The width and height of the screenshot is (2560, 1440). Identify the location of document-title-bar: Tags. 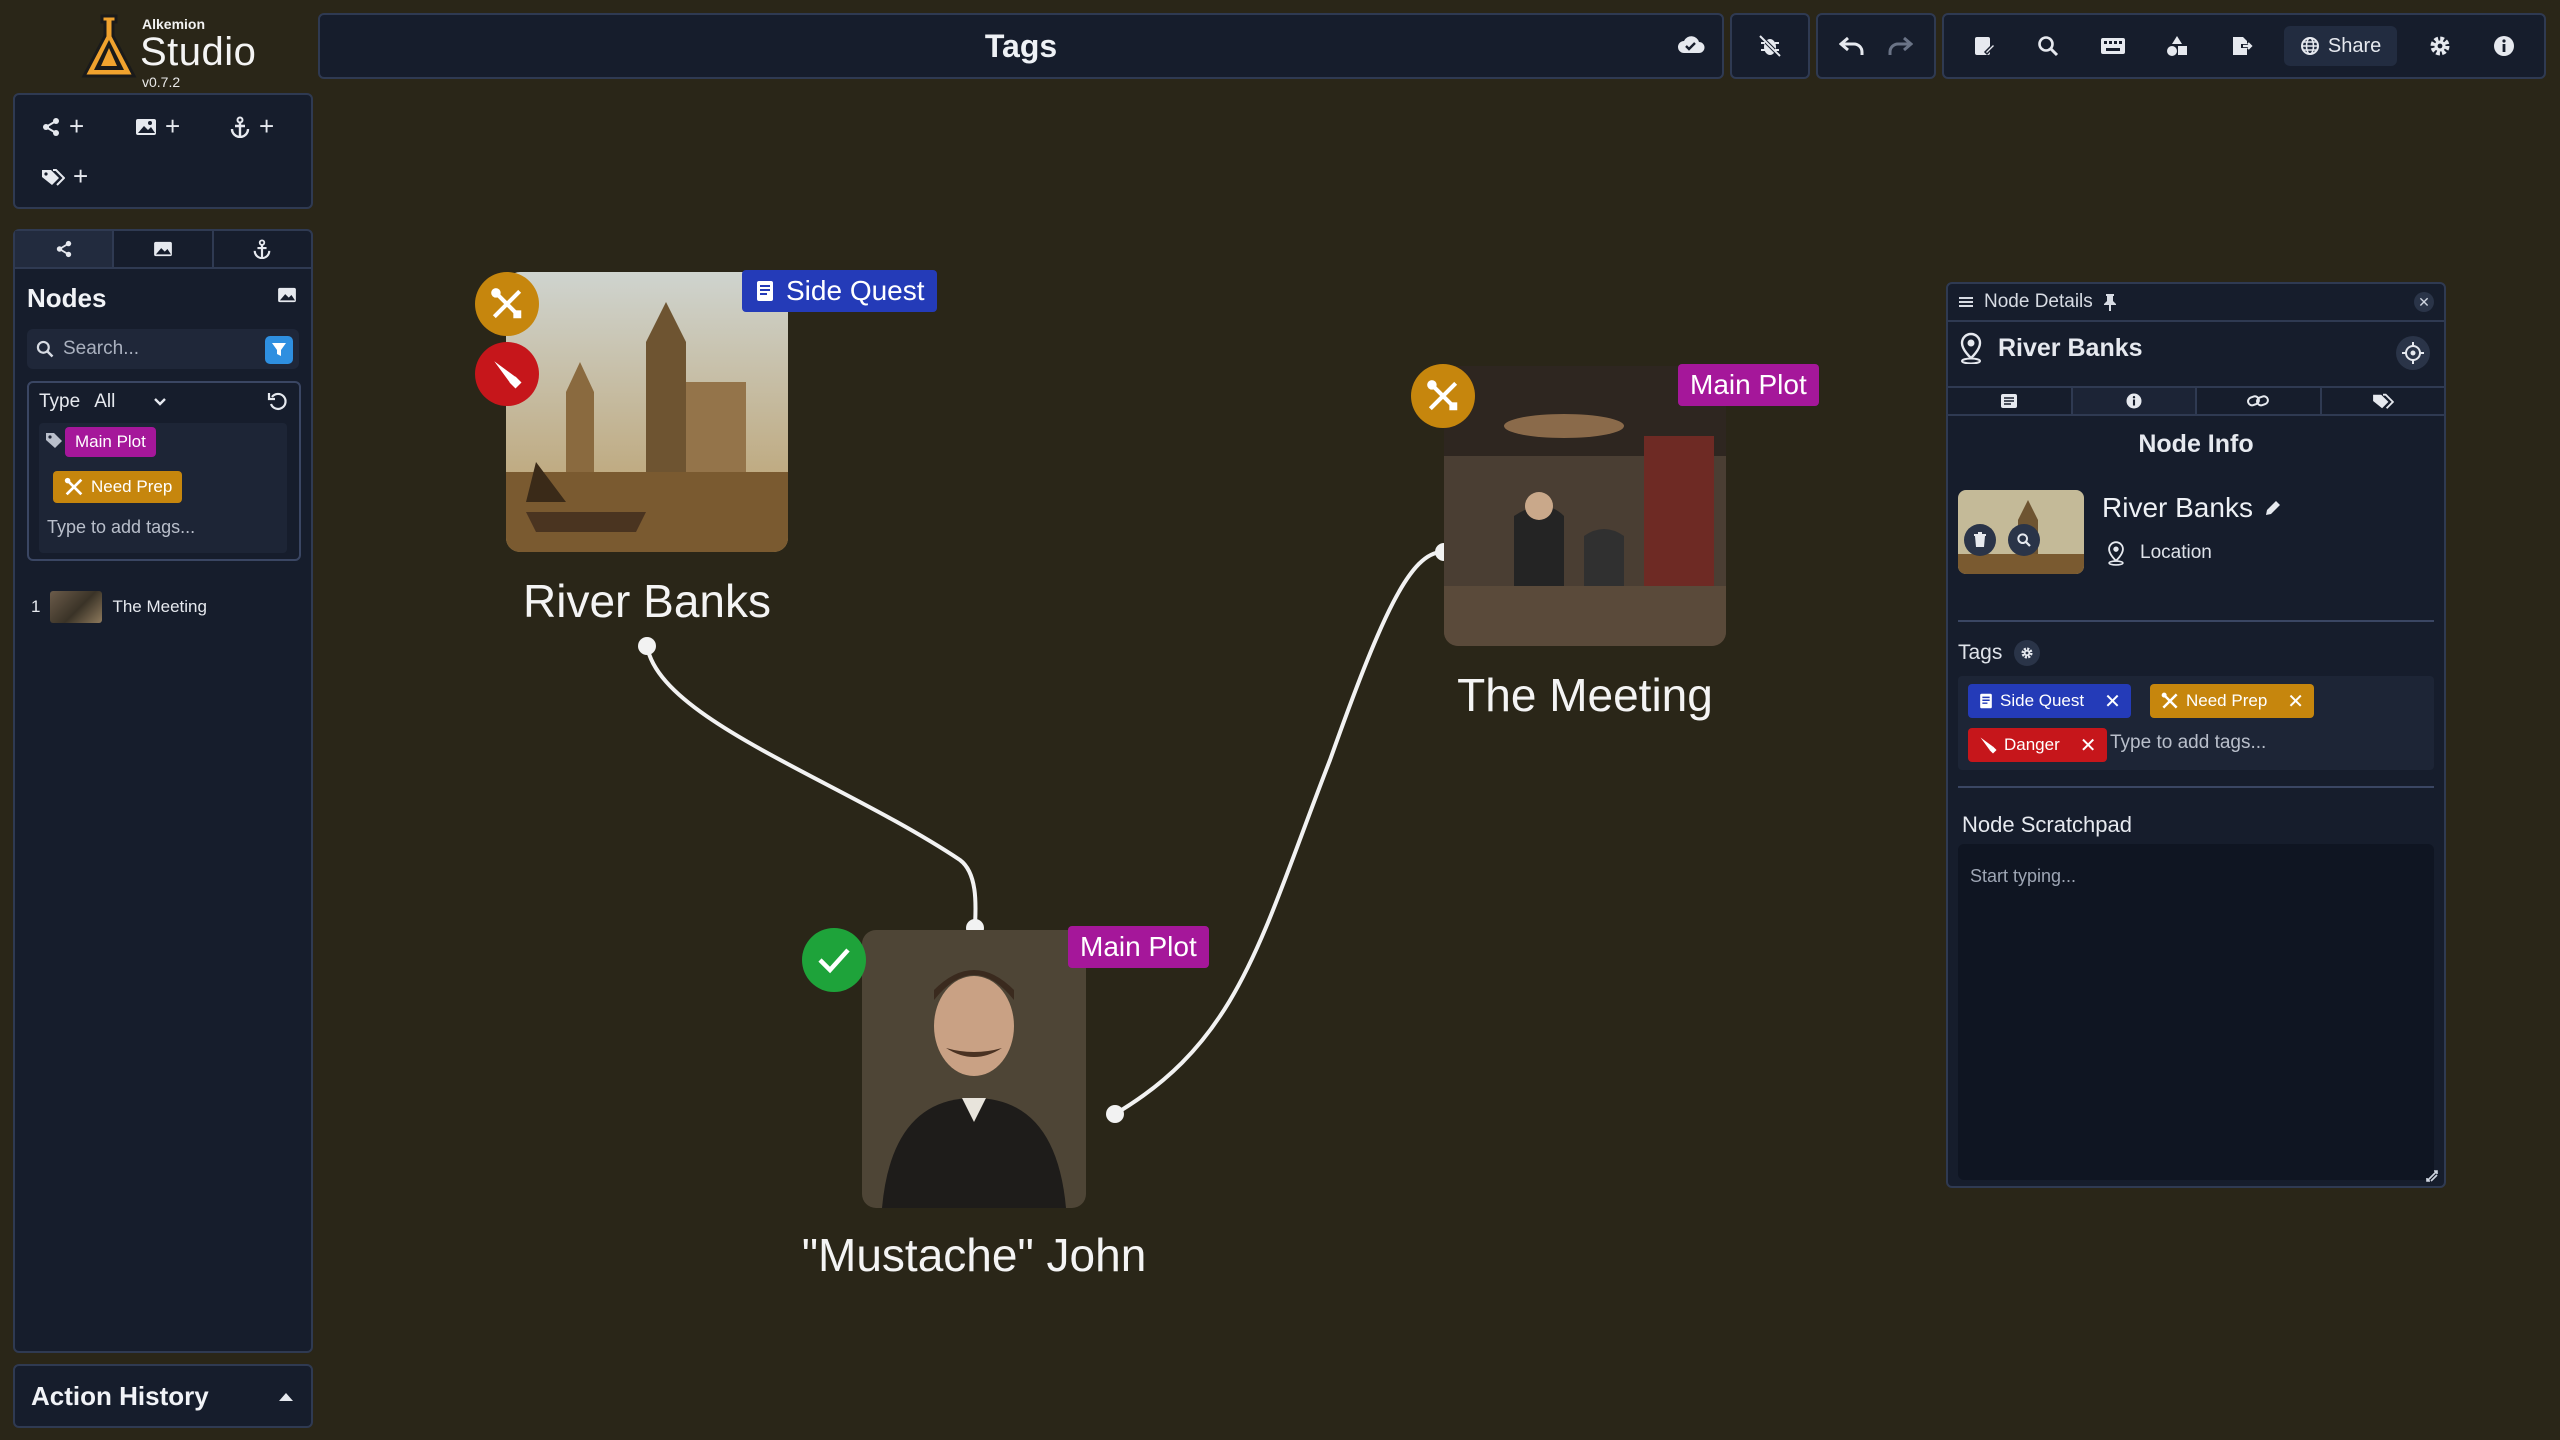
(1021, 46).